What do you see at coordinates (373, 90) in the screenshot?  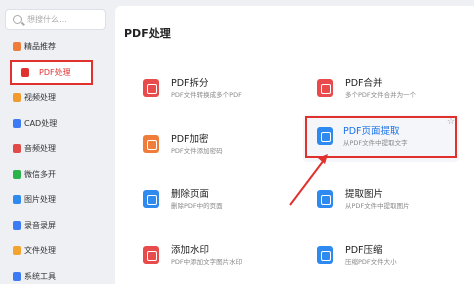 I see `tool-pdf-merge: PDF合并 多个PDF文件合并为一个` at bounding box center [373, 90].